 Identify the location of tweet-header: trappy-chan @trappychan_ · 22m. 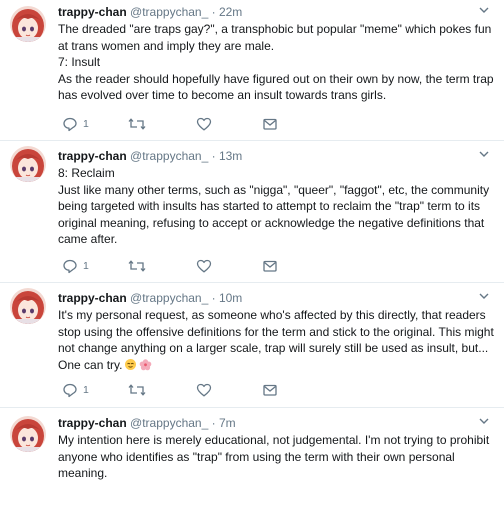
(277, 12).